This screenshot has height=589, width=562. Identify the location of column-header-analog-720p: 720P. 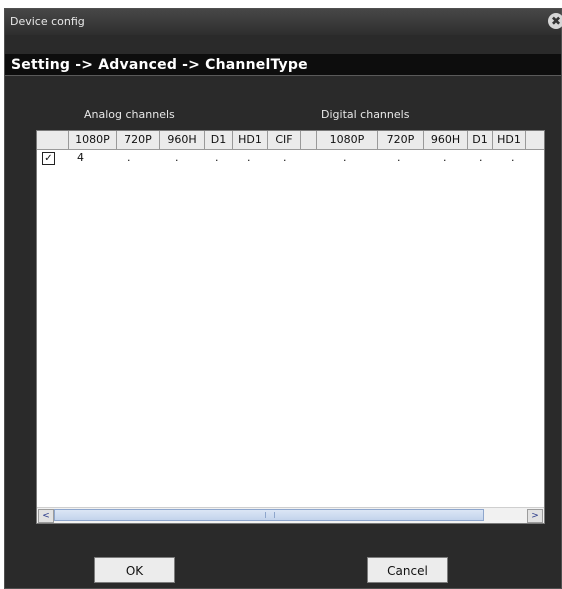
(138, 140).